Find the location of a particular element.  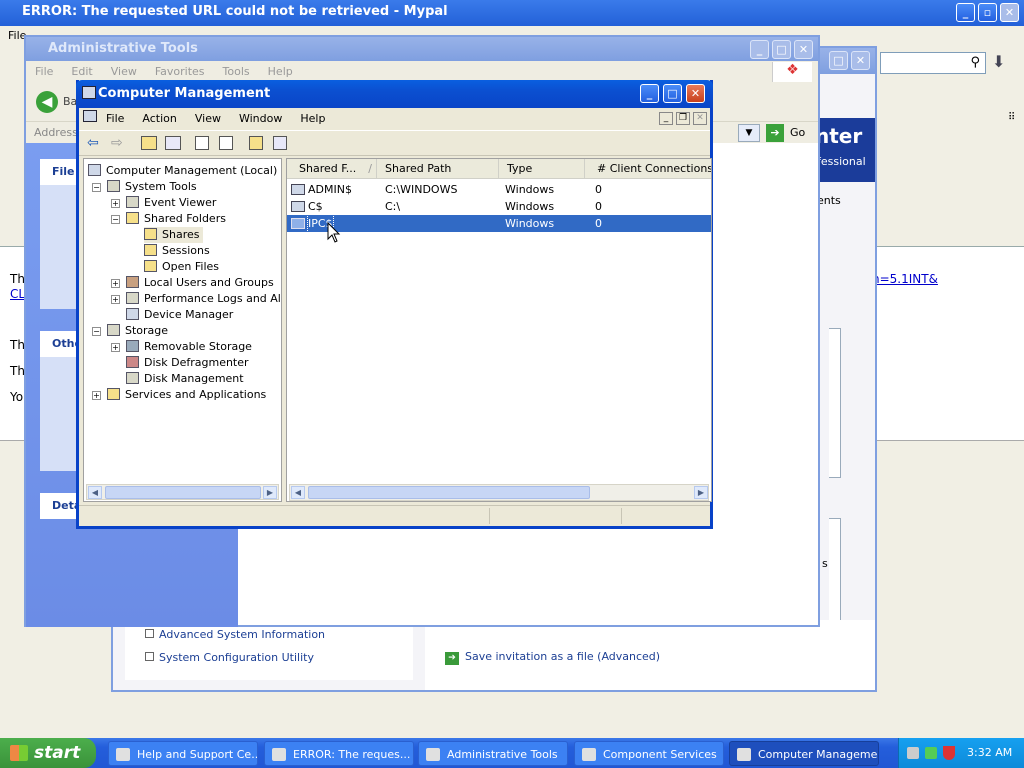

tree-item-event-viewer: + Event Viewer is located at coordinates (163, 203).